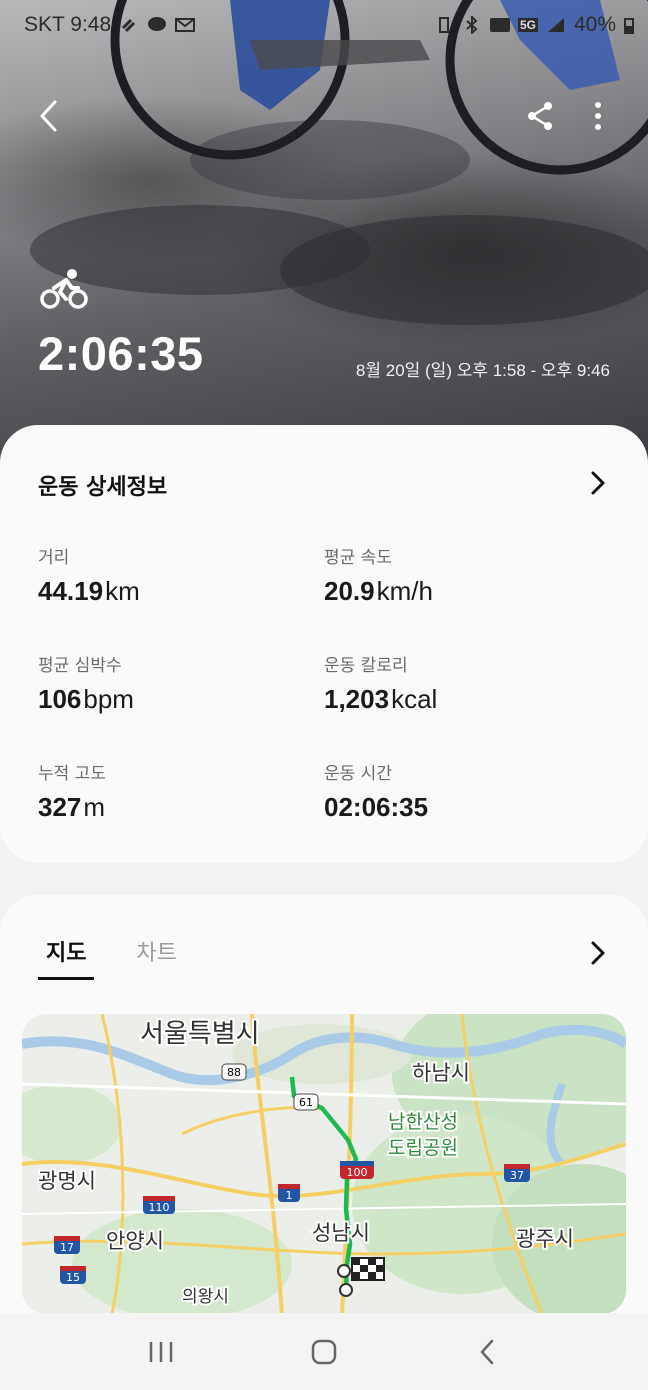  What do you see at coordinates (66, 957) in the screenshot?
I see `tab-map: 지도` at bounding box center [66, 957].